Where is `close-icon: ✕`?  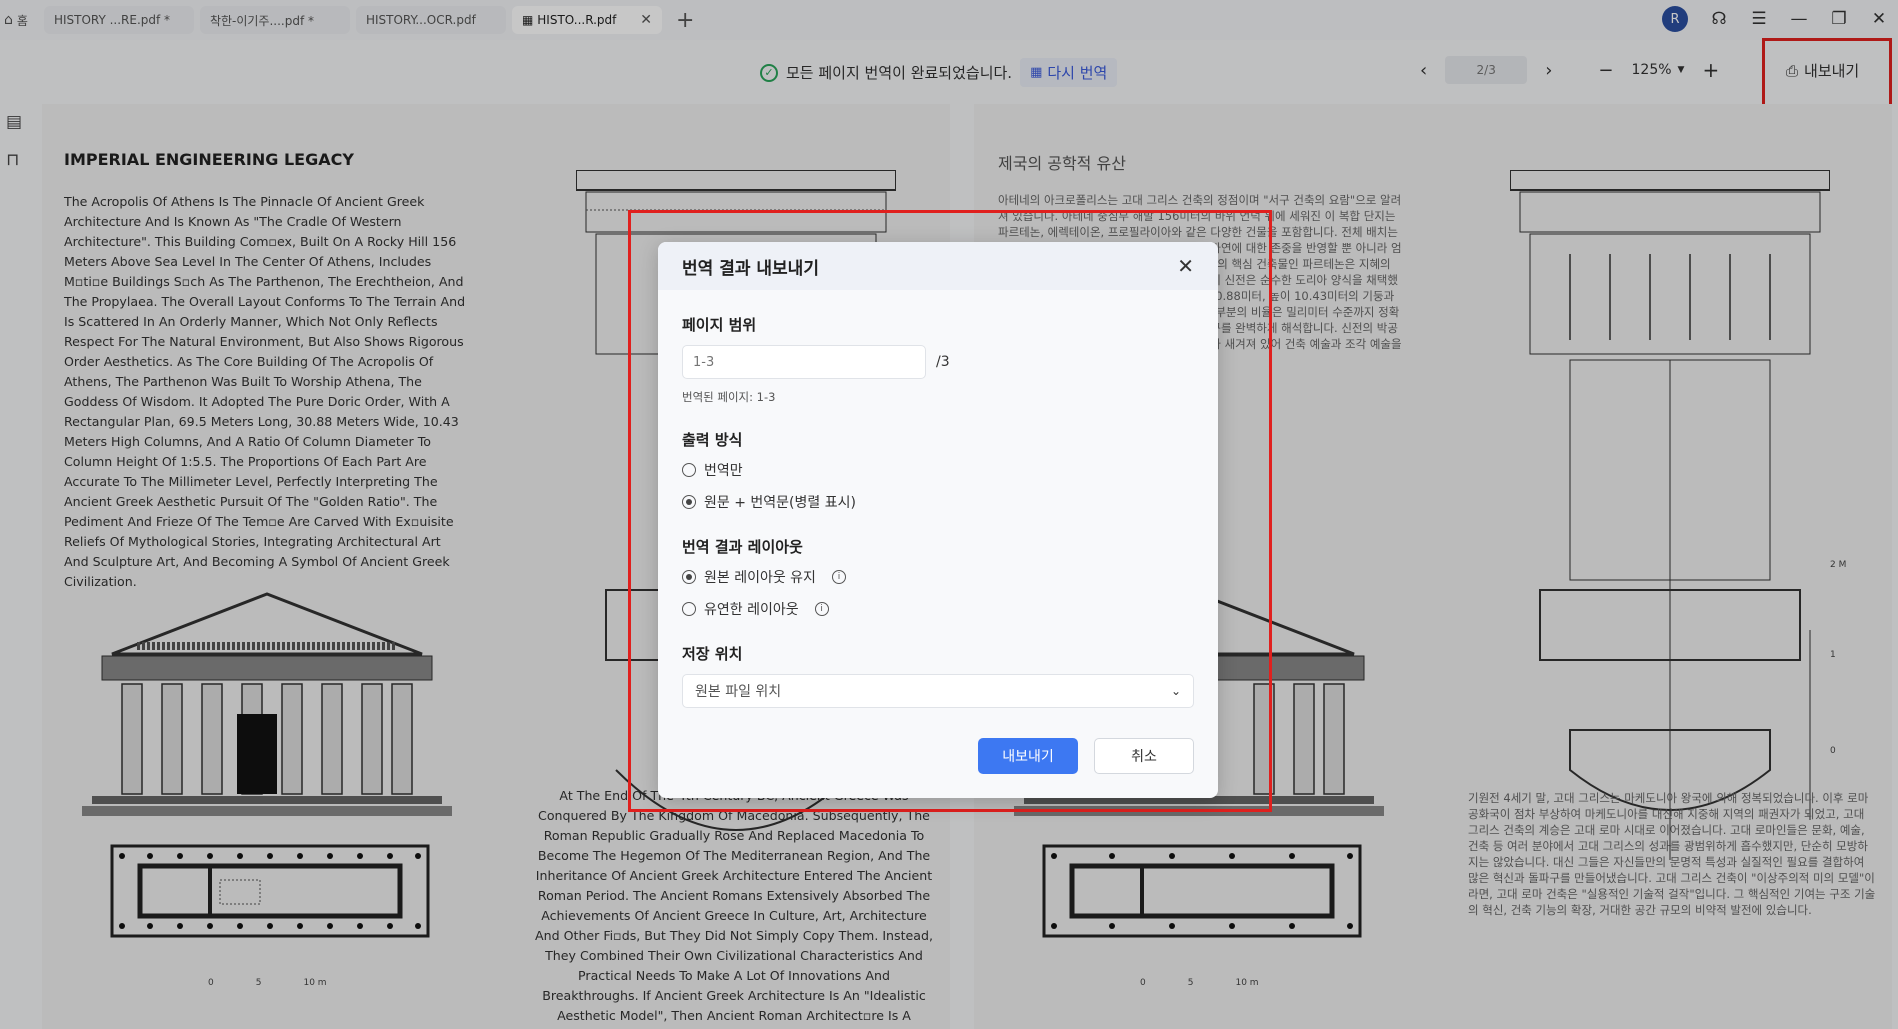
close-icon: ✕ is located at coordinates (1185, 266).